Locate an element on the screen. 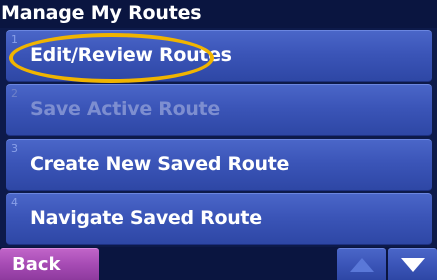 Image resolution: width=437 pixels, height=280 pixels. menu-item-number: 1 is located at coordinates (14, 39).